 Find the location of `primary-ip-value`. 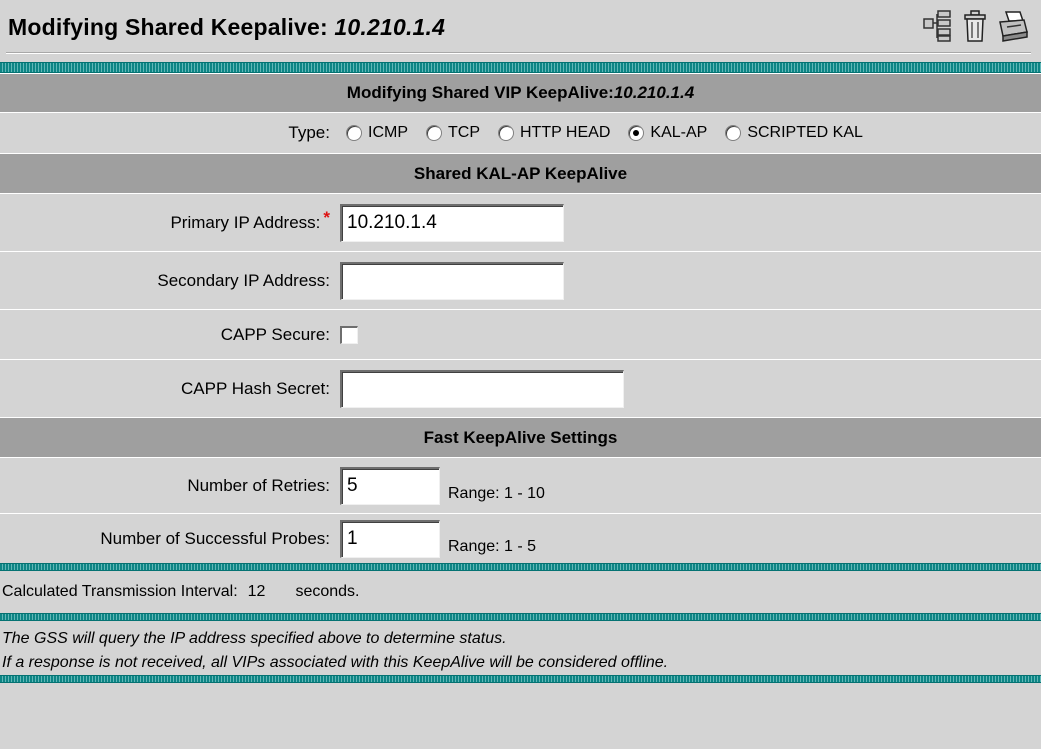

primary-ip-value is located at coordinates (448, 222).